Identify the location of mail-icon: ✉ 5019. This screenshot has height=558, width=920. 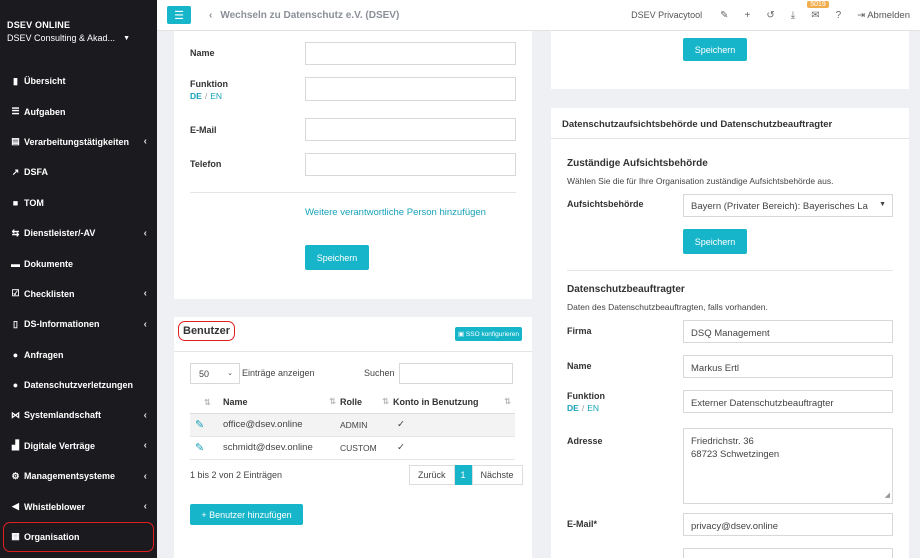
(818, 10).